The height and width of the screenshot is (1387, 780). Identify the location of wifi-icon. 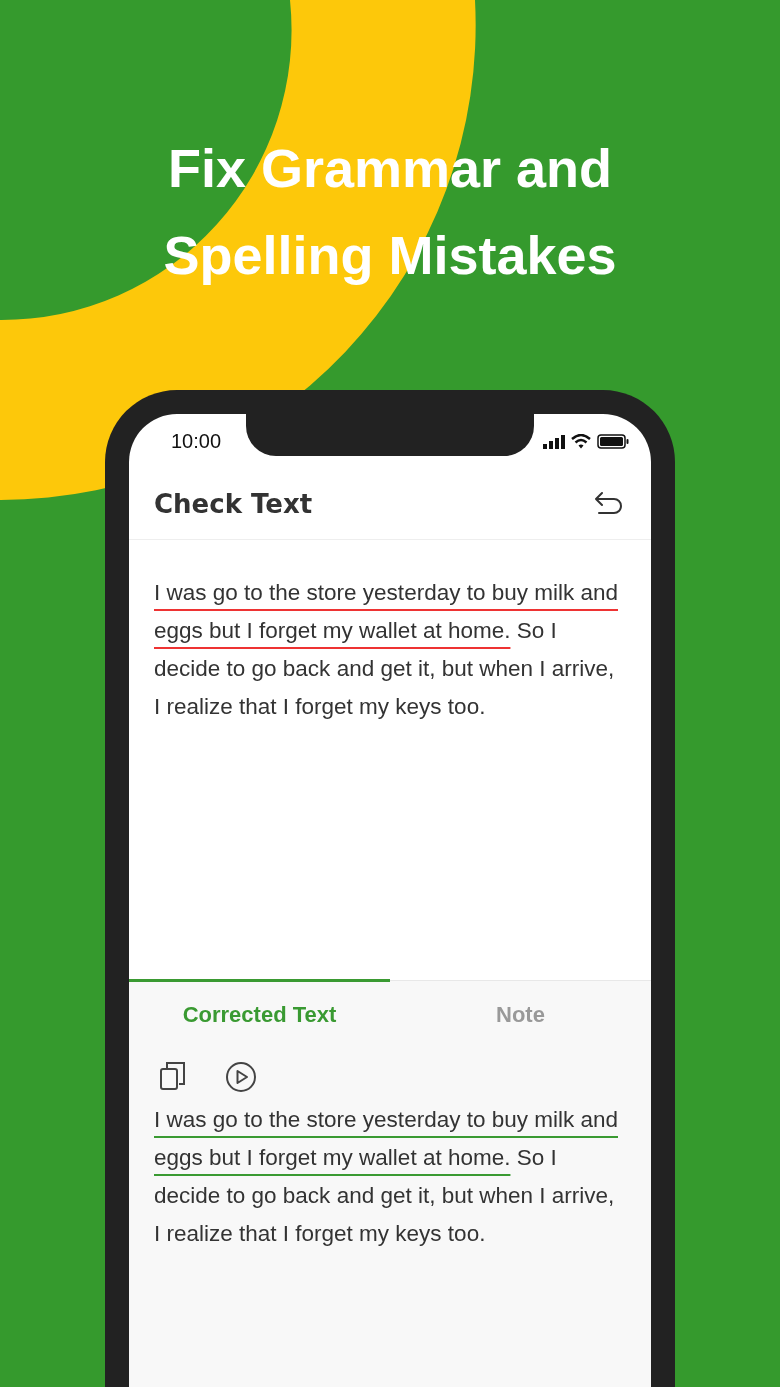
(581, 441).